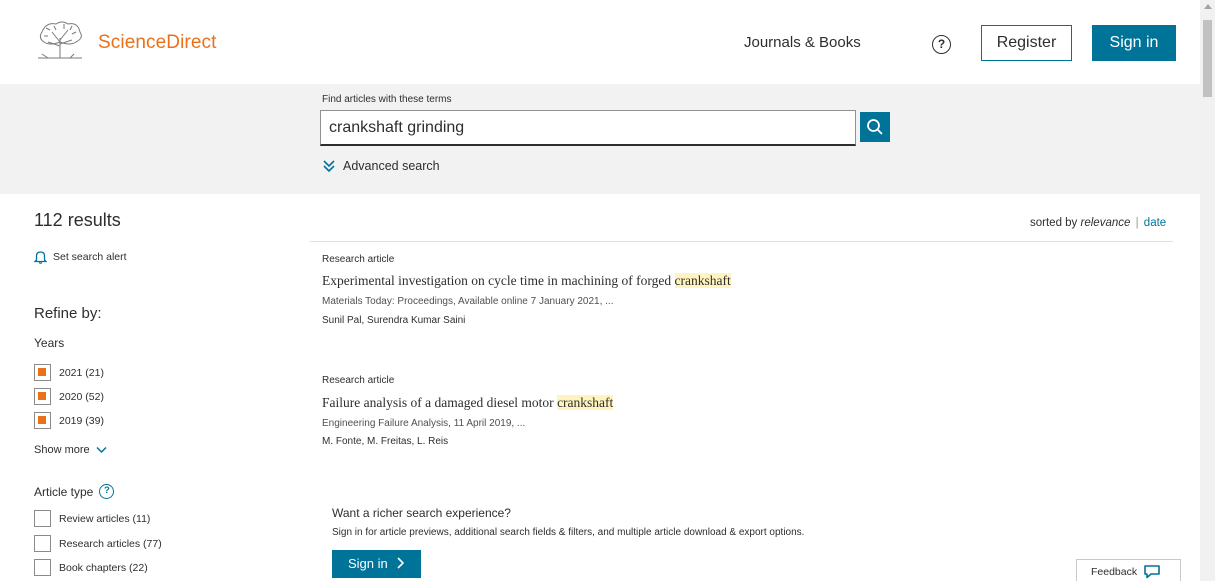  What do you see at coordinates (105, 518) in the screenshot?
I see `article-type-filter-label: Review articles (11)` at bounding box center [105, 518].